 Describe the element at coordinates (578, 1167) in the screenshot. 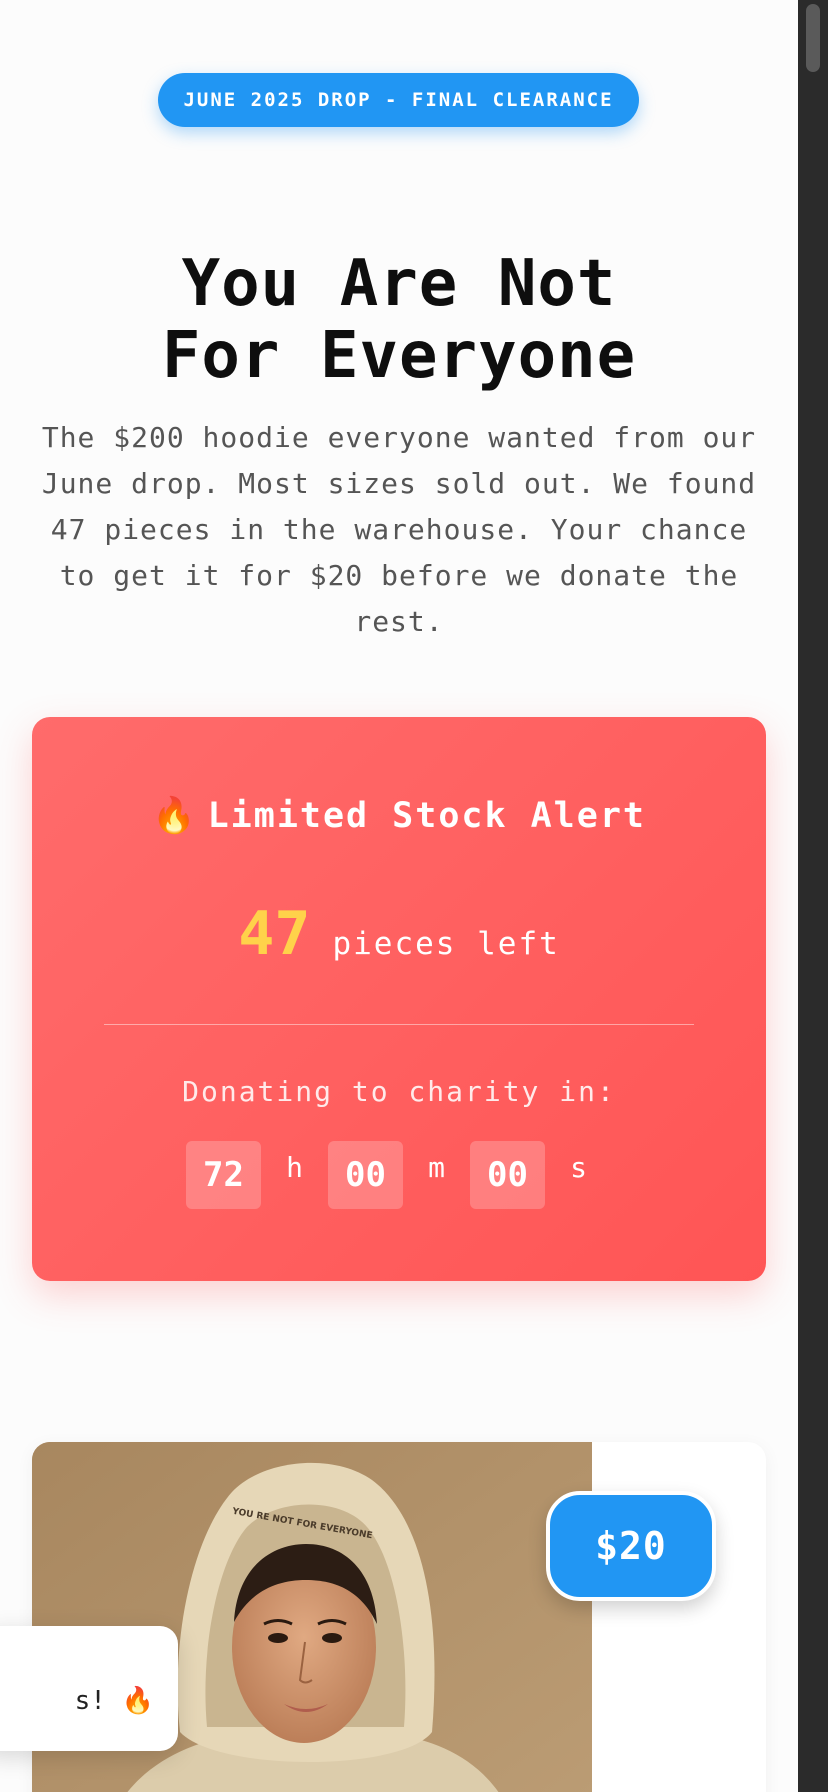

I see `countdown-seconds-unit: s` at that location.